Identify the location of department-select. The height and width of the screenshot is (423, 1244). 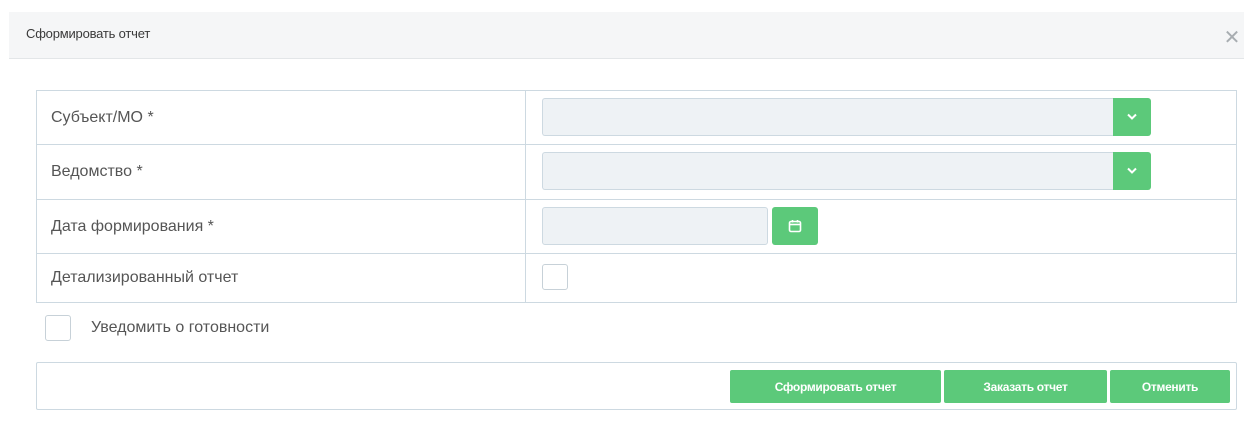
(846, 171).